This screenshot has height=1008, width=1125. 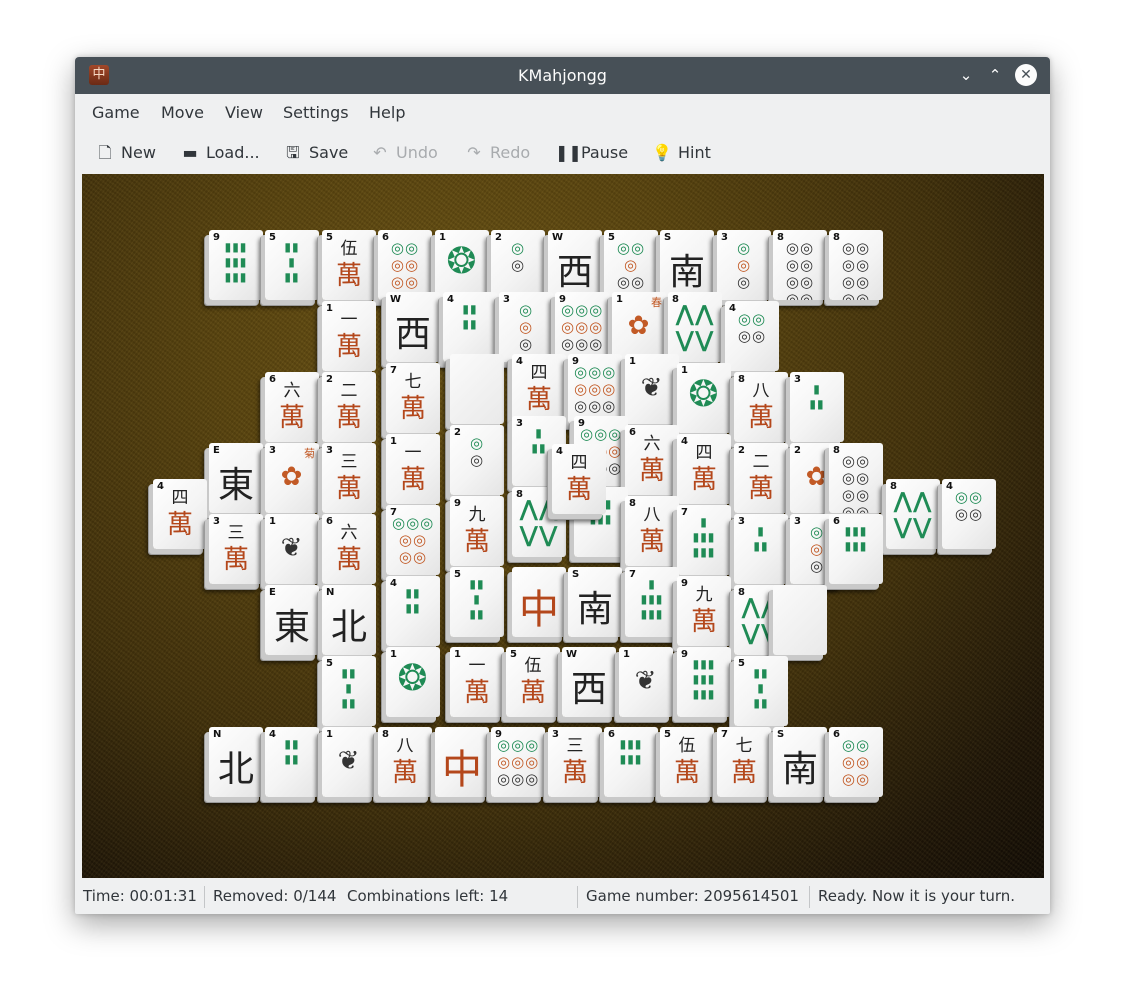 What do you see at coordinates (387, 113) in the screenshot?
I see `menu-help: Help` at bounding box center [387, 113].